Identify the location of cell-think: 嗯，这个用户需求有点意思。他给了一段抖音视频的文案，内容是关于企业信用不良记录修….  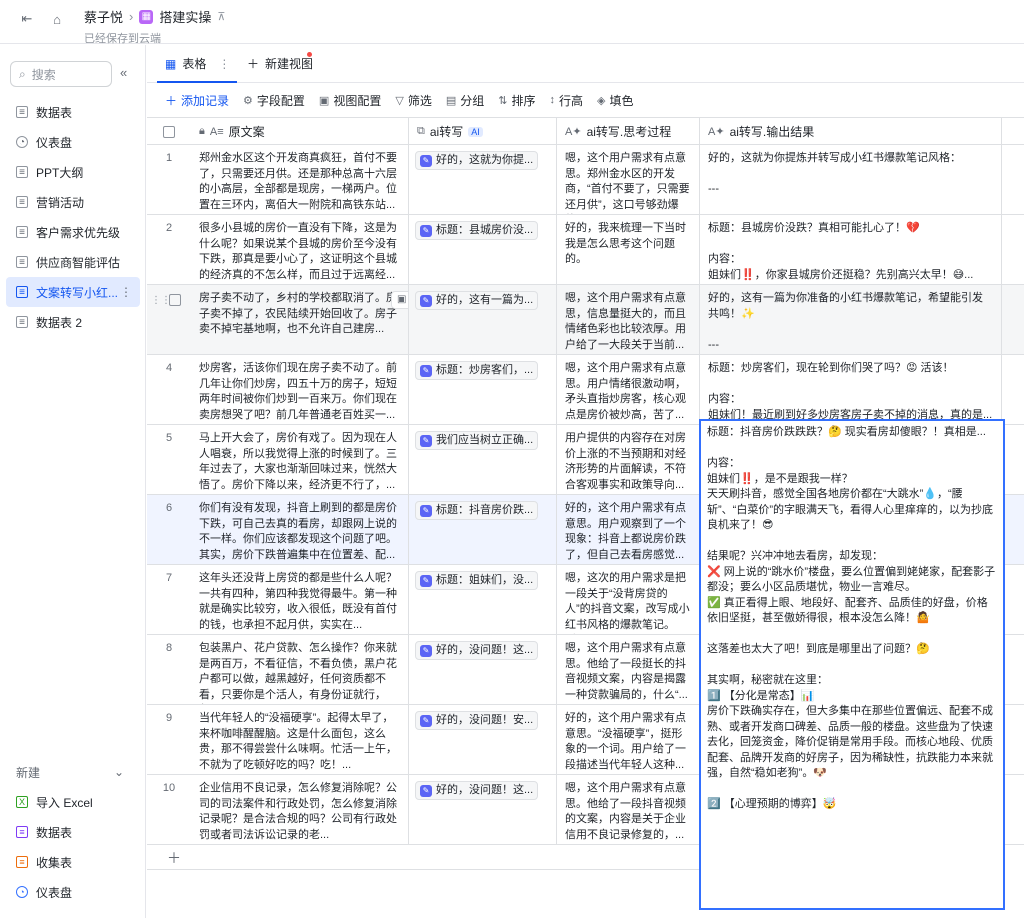
(628, 809).